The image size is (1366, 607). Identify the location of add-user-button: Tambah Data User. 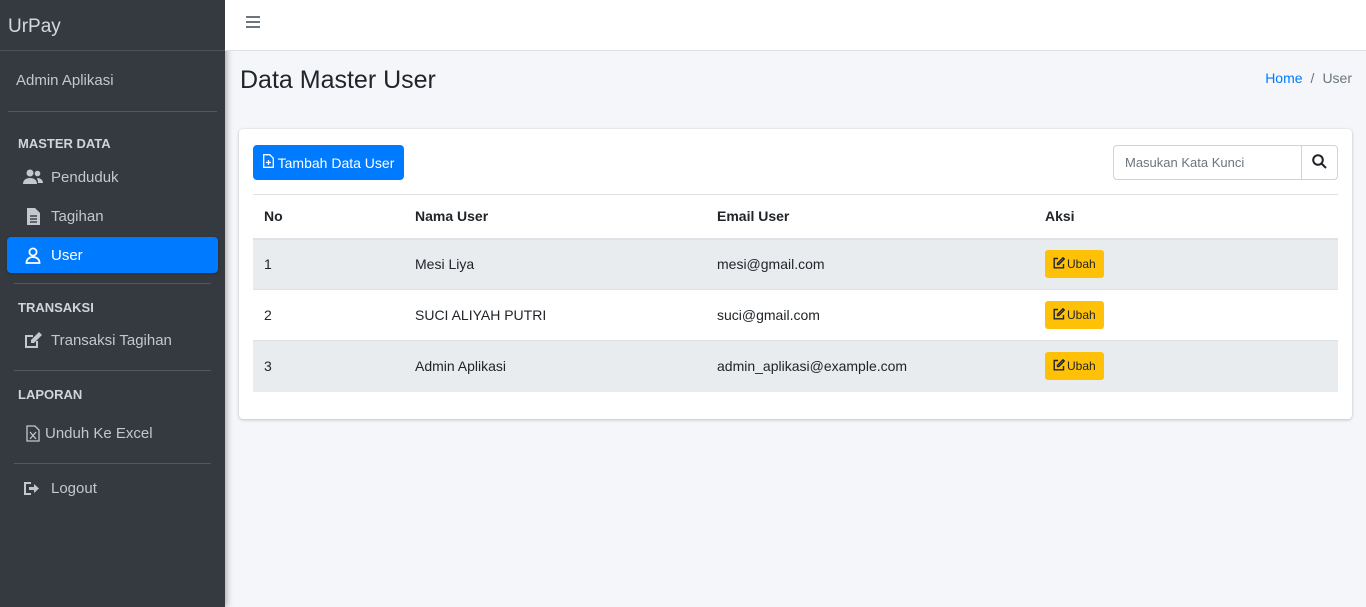
(328, 162).